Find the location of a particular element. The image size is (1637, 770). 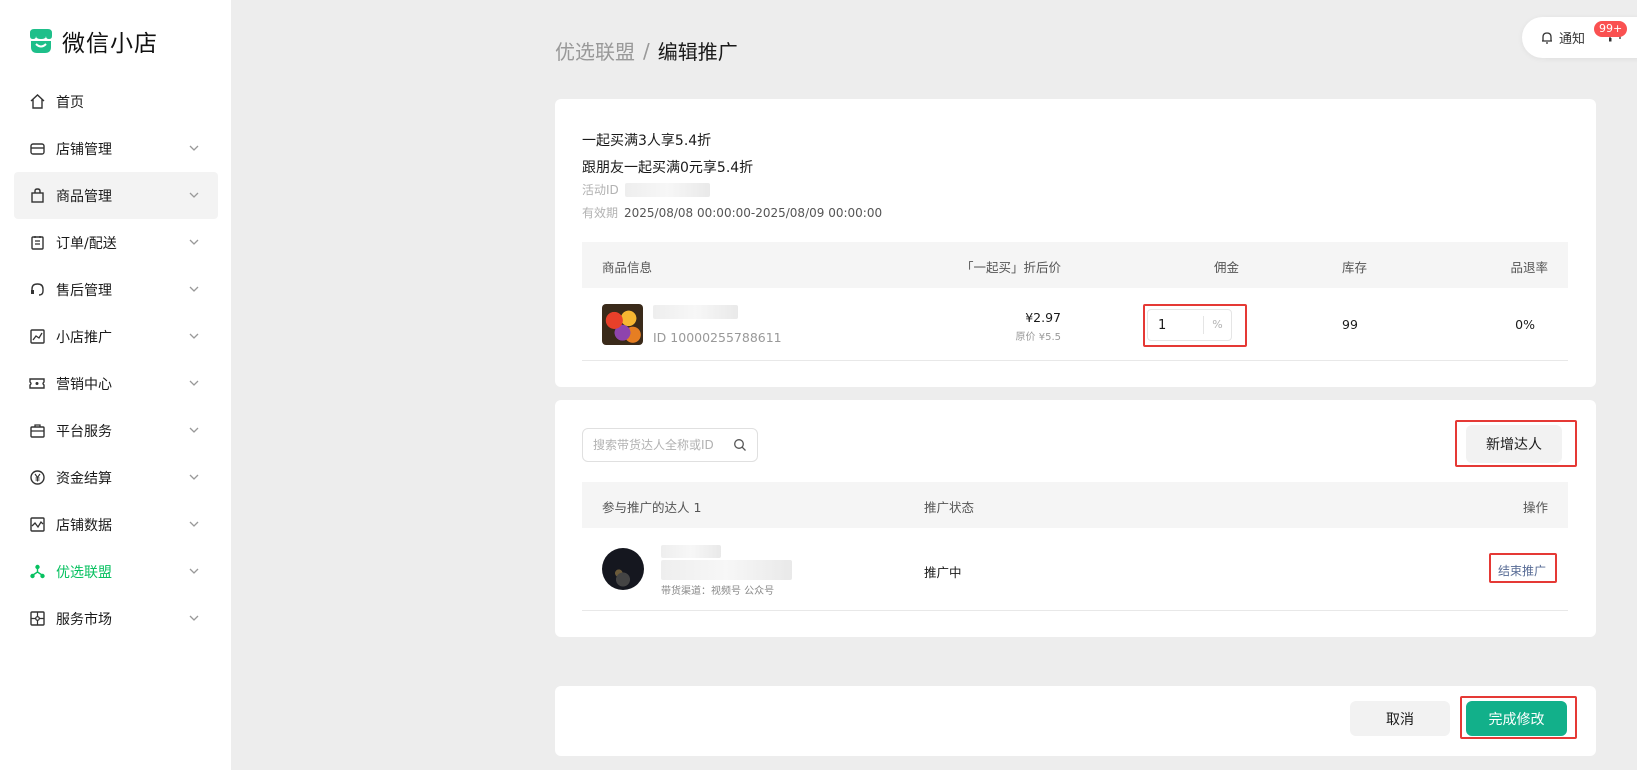

cancel-button: 取消 is located at coordinates (1400, 718).